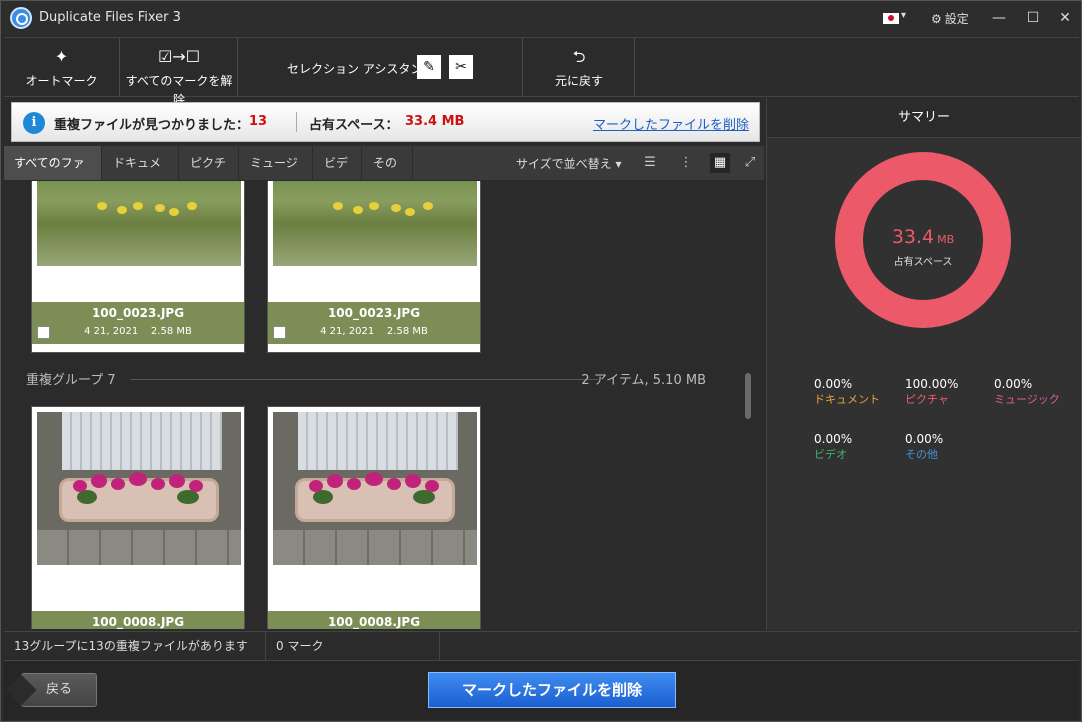  Describe the element at coordinates (950, 18) in the screenshot. I see `settings-button: ⚙ 設定` at that location.